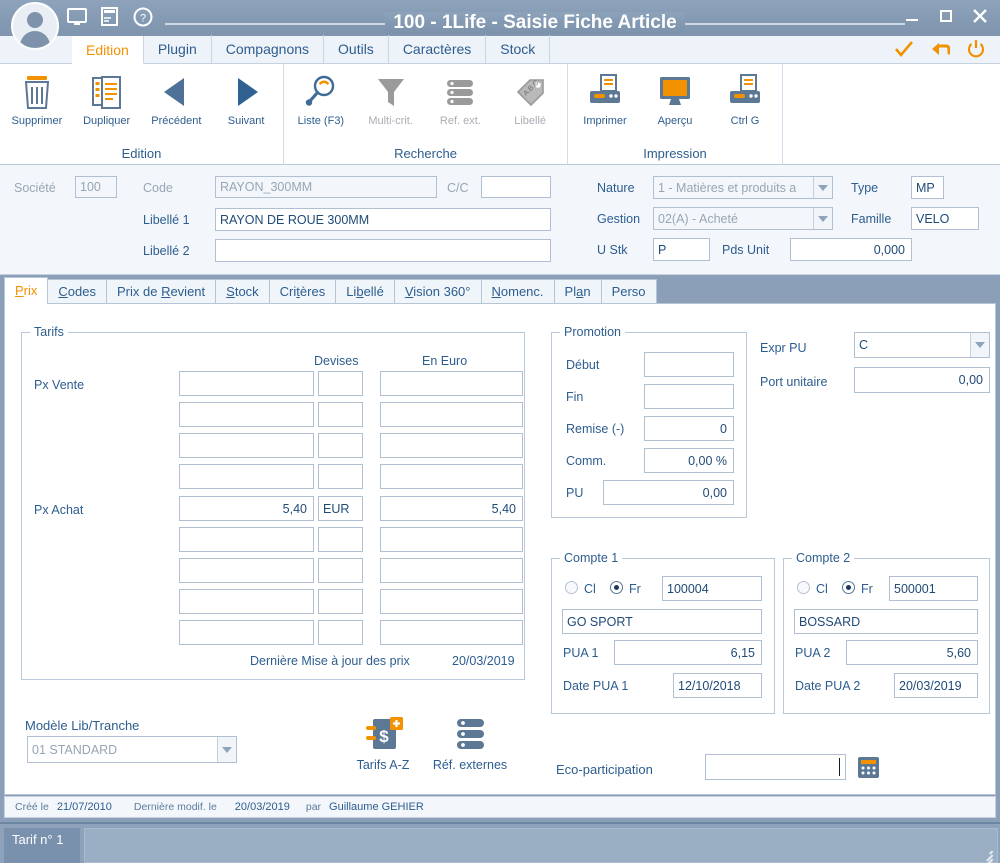 This screenshot has height=863, width=1000. I want to click on compte2-pua-field: 5,60, so click(912, 652).